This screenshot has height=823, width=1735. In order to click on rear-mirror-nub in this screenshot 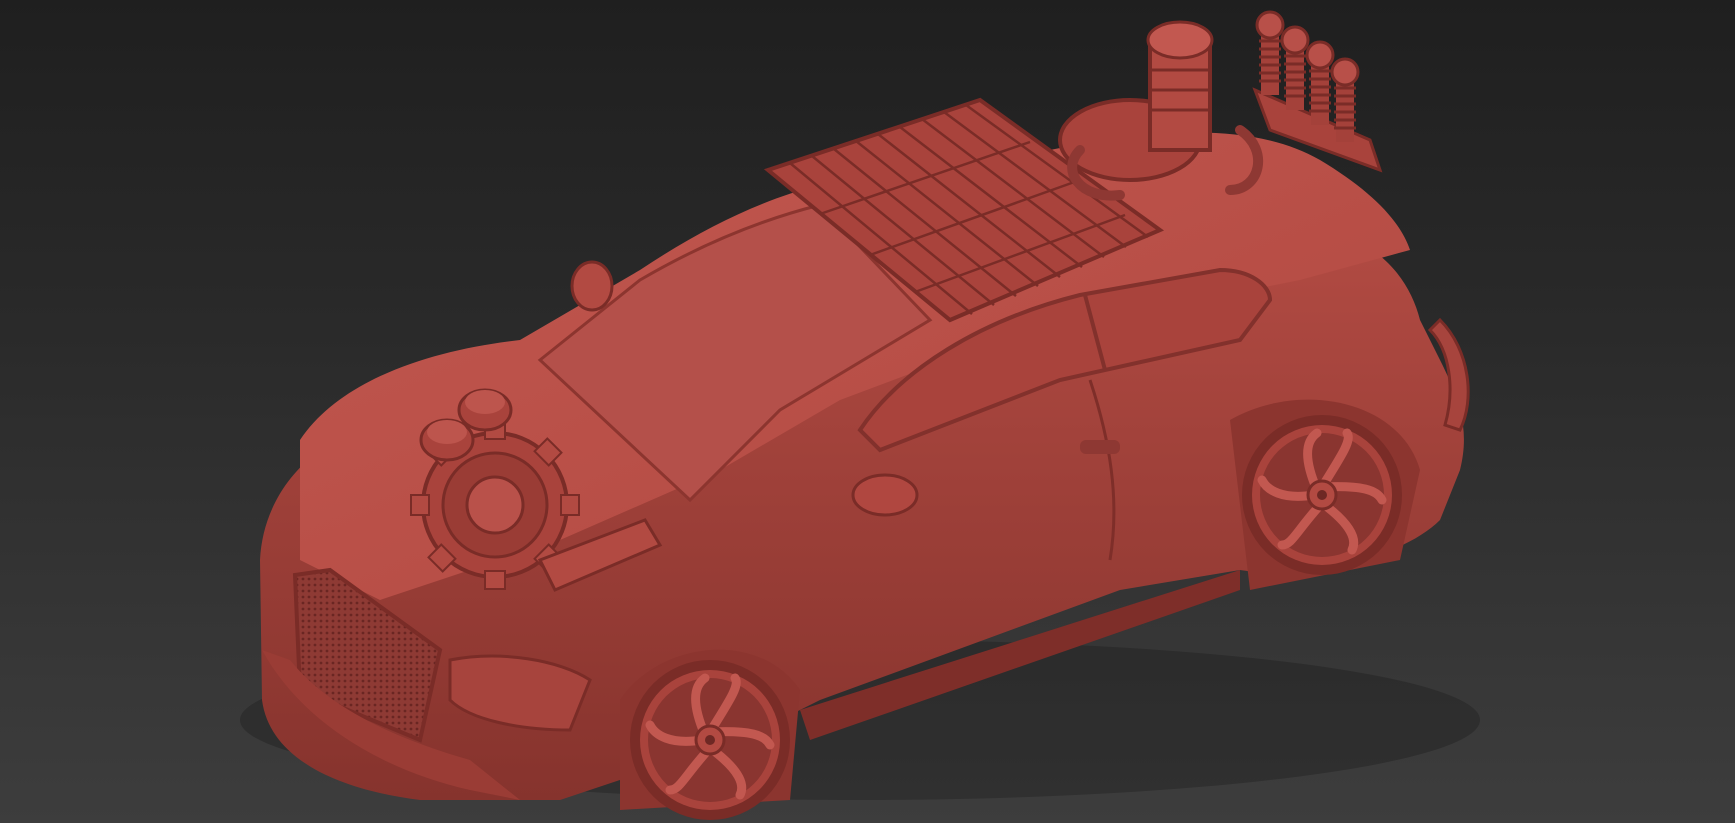, I will do `click(592, 286)`.